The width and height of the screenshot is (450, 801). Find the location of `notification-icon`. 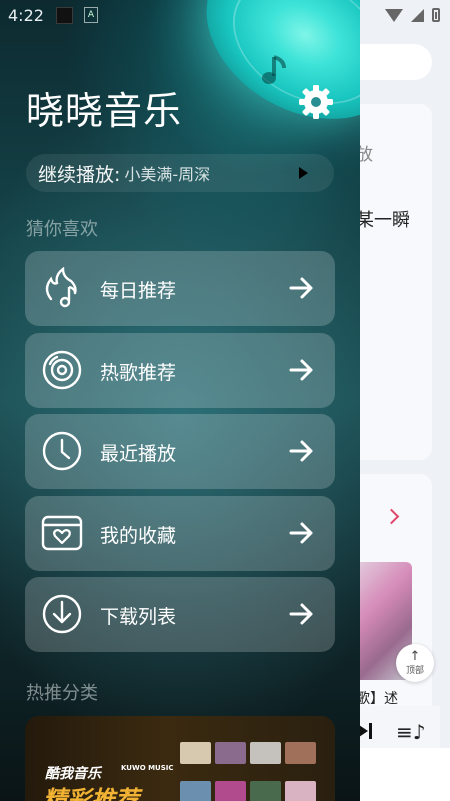

notification-icon is located at coordinates (64, 15).